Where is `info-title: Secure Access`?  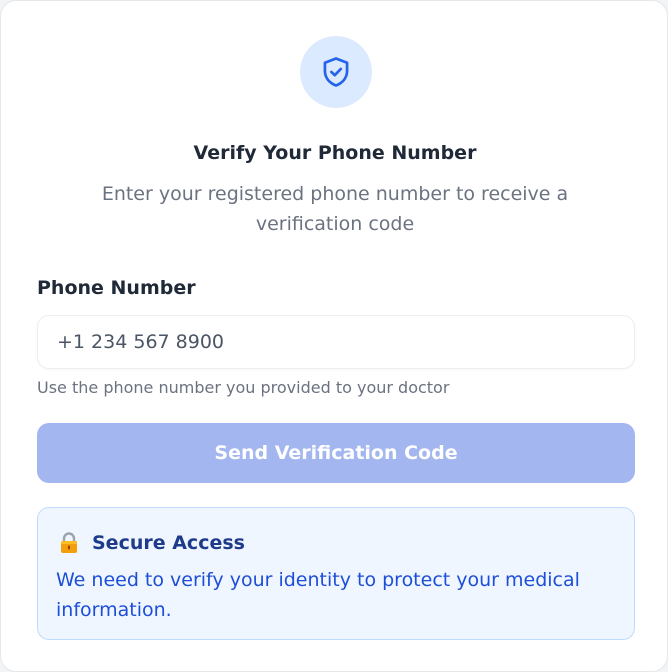 info-title: Secure Access is located at coordinates (168, 543).